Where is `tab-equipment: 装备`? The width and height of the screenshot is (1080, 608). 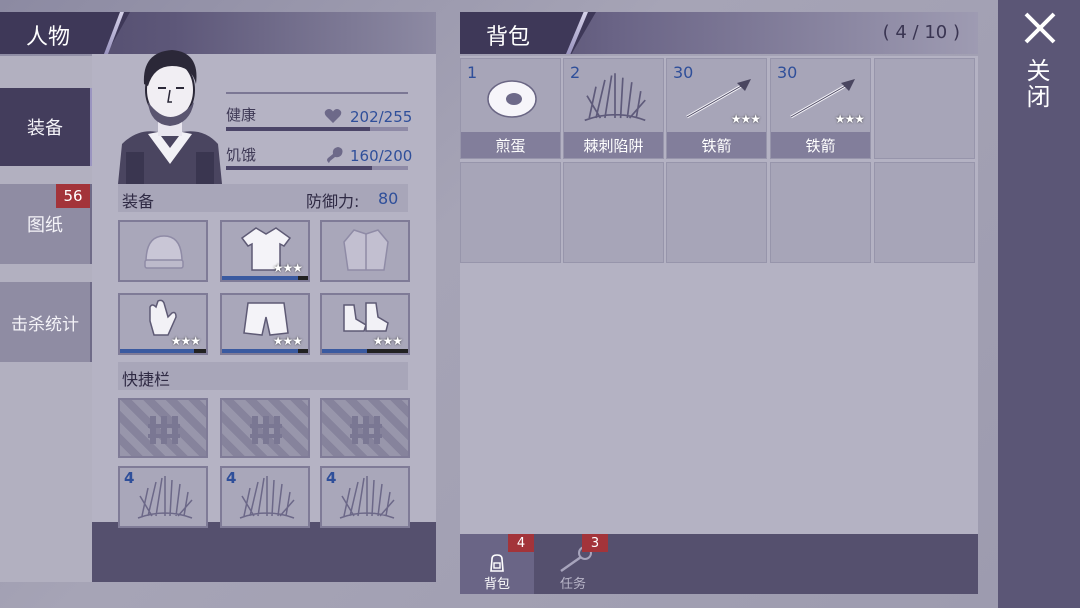 tab-equipment: 装备 is located at coordinates (46, 127).